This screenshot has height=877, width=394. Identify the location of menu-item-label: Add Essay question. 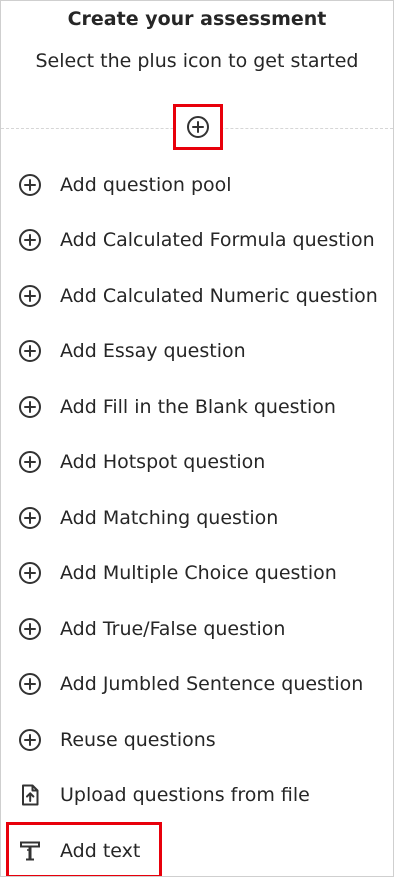
(153, 351).